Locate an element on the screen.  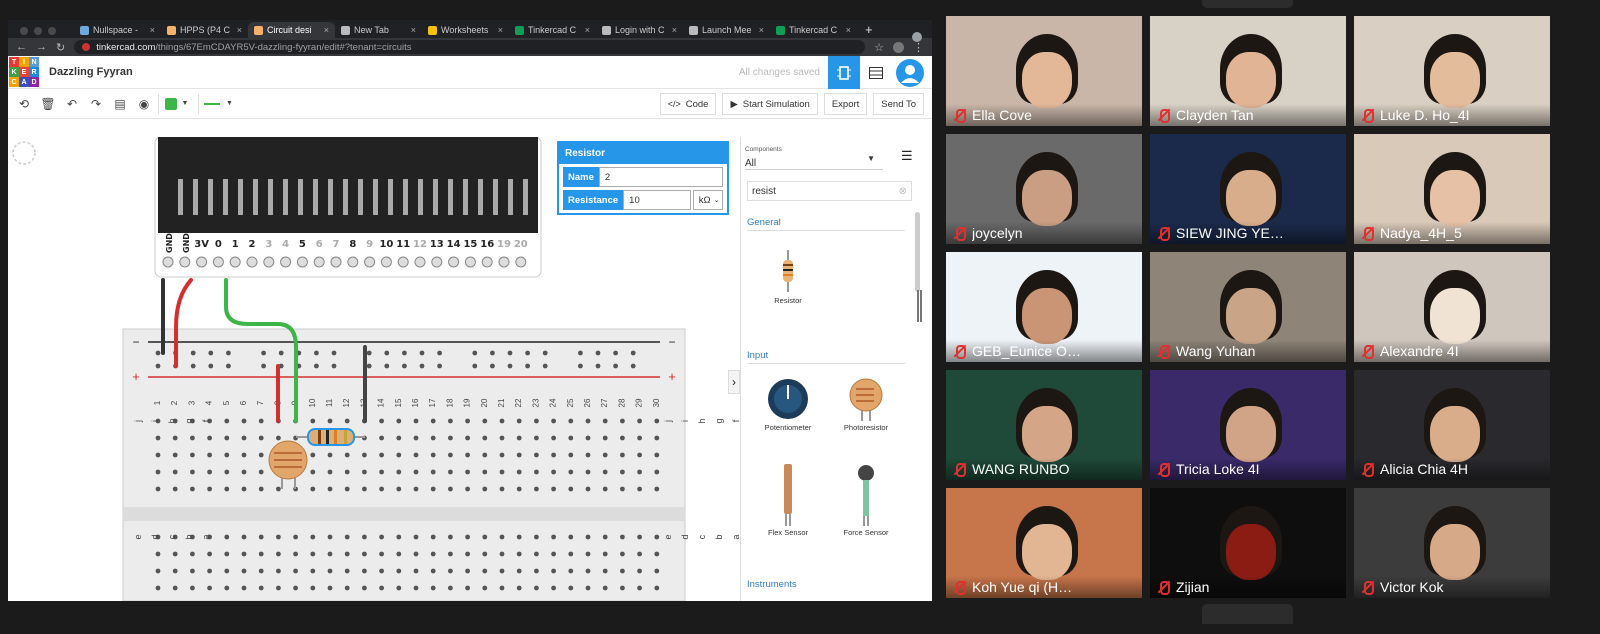
browser-profile-icon is located at coordinates (917, 37).